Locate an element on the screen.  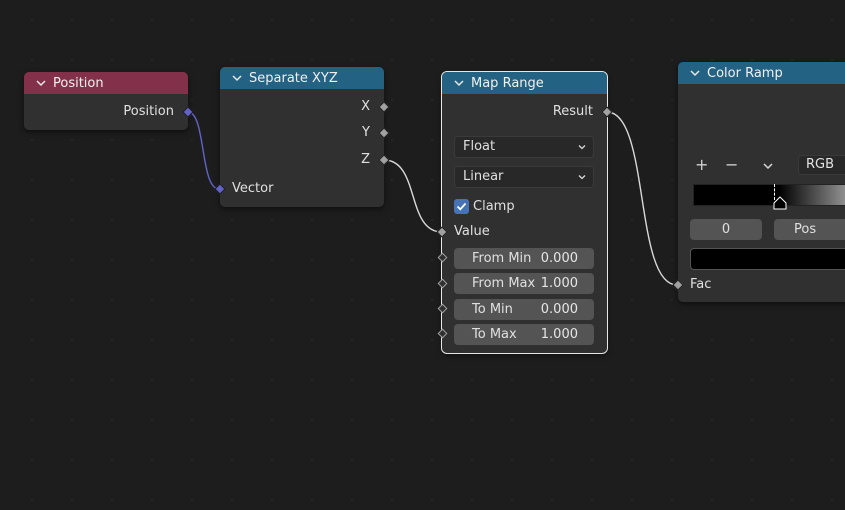
color-ramp-gradient is located at coordinates (769, 195).